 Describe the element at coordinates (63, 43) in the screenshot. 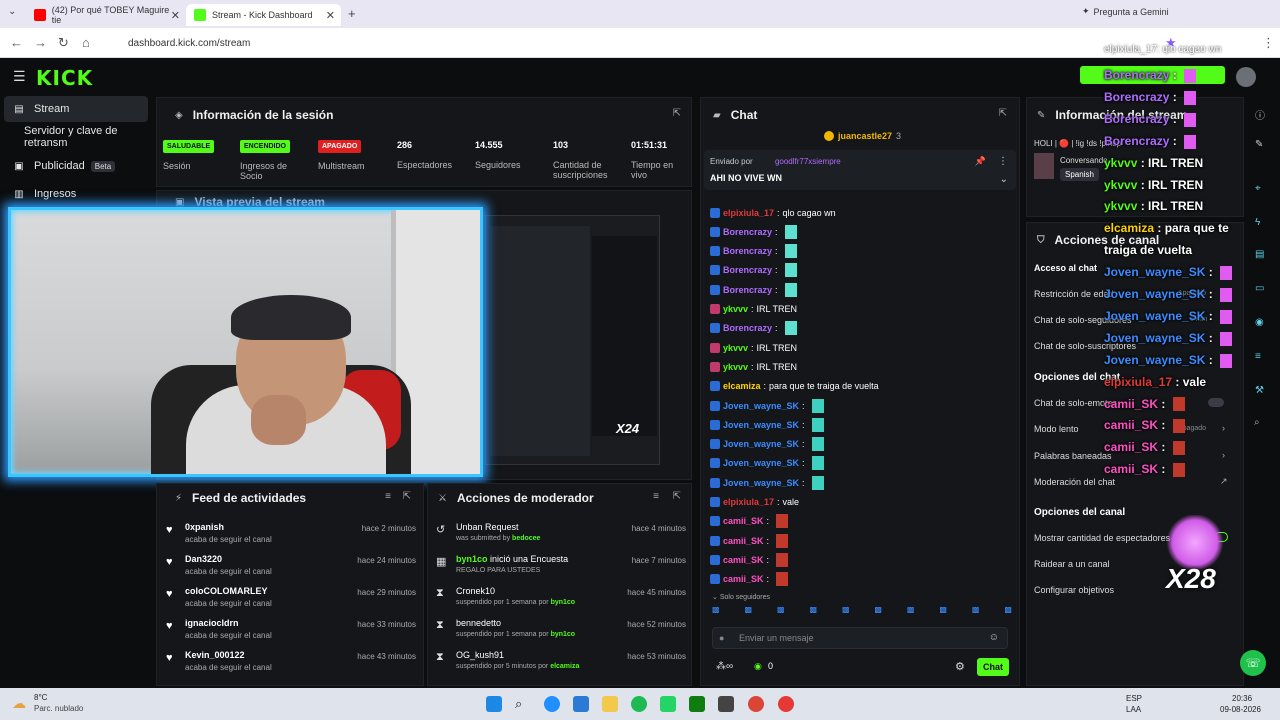

I see `reload-icon: ↻` at that location.